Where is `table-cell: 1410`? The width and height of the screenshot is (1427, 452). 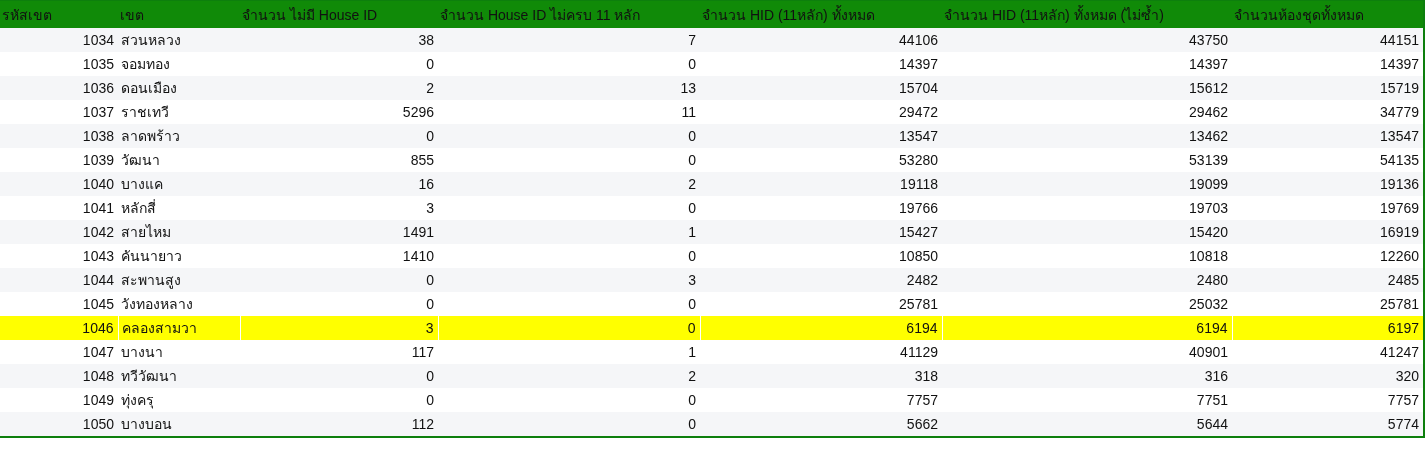
table-cell: 1410 is located at coordinates (339, 256).